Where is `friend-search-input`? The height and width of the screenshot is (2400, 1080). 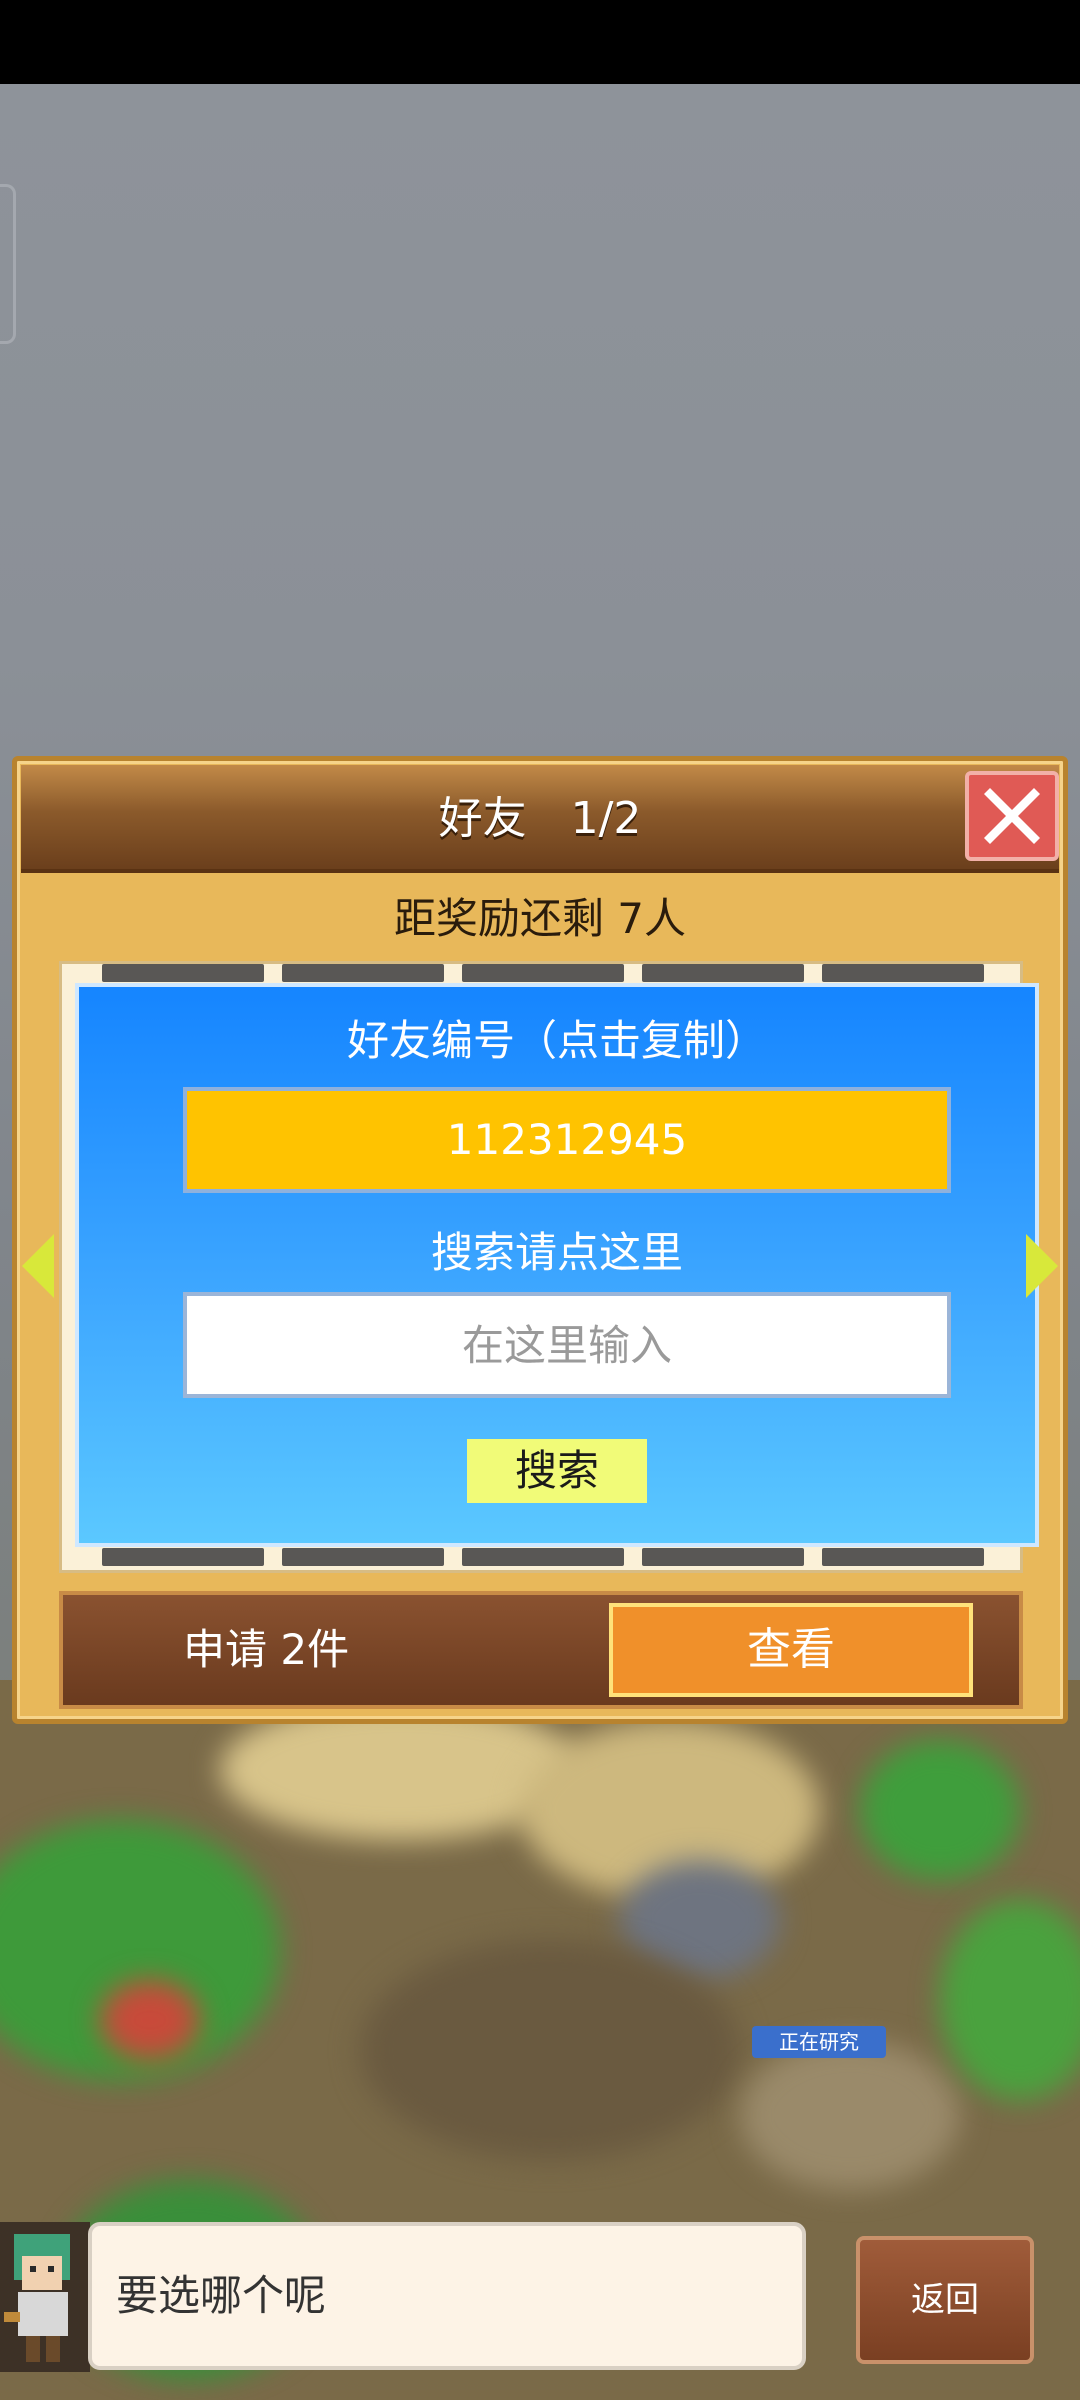 friend-search-input is located at coordinates (567, 1345).